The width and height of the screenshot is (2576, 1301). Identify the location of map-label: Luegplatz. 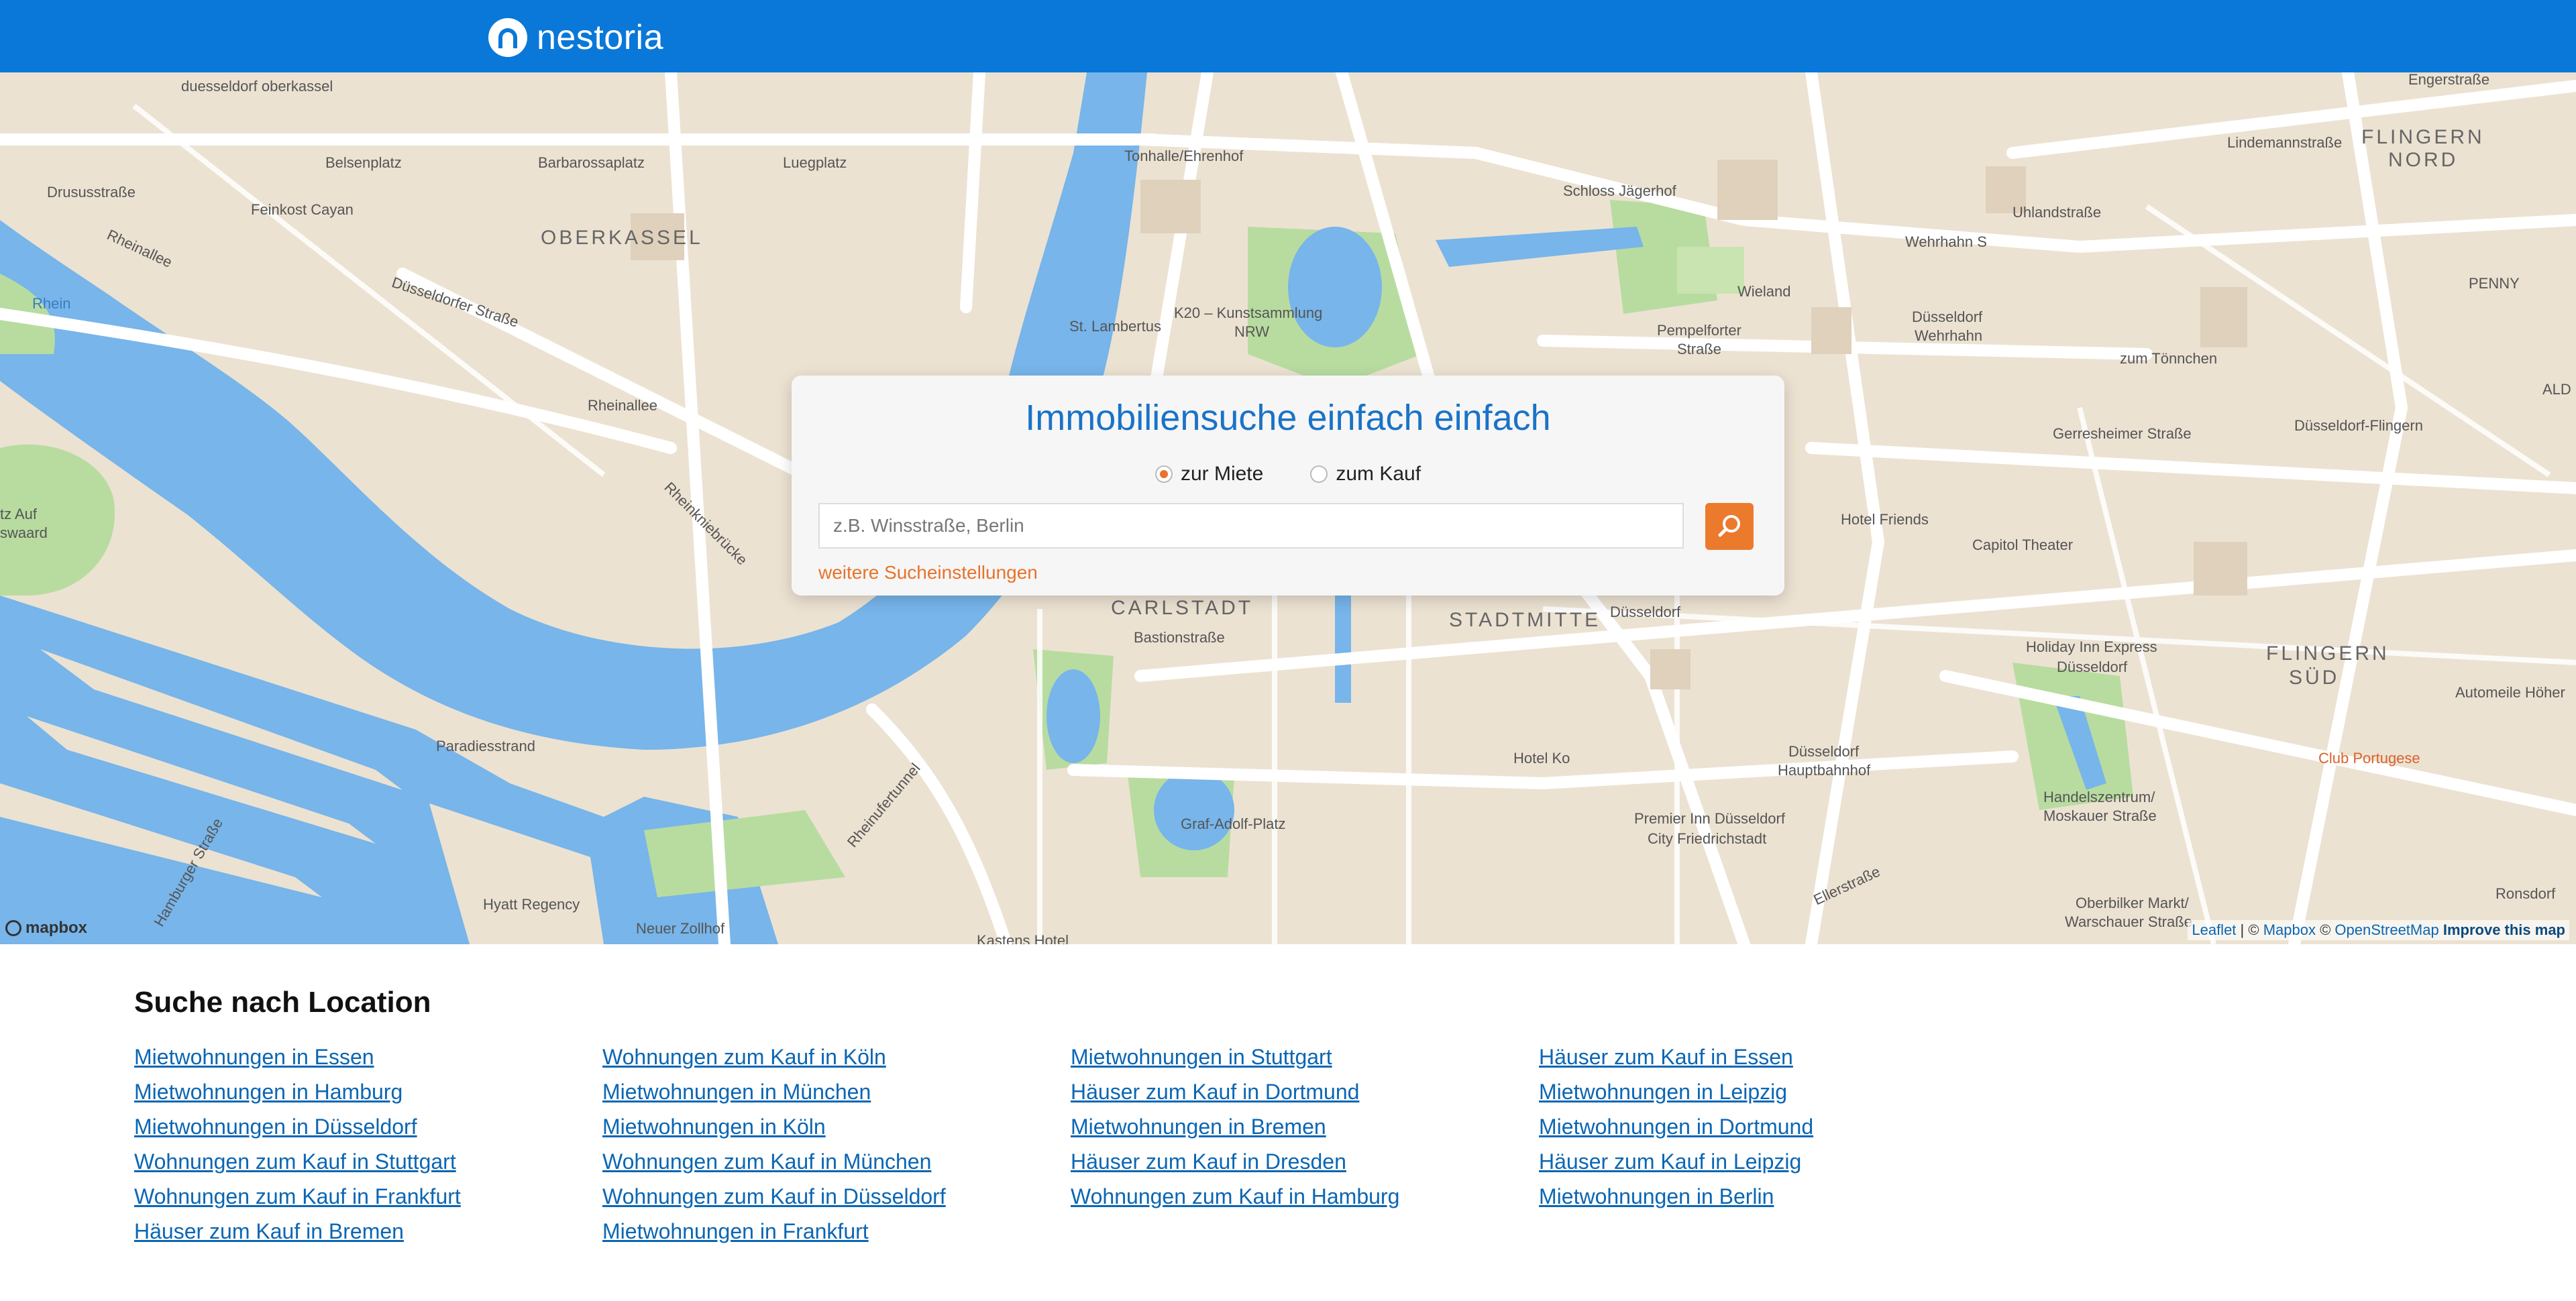
(815, 162).